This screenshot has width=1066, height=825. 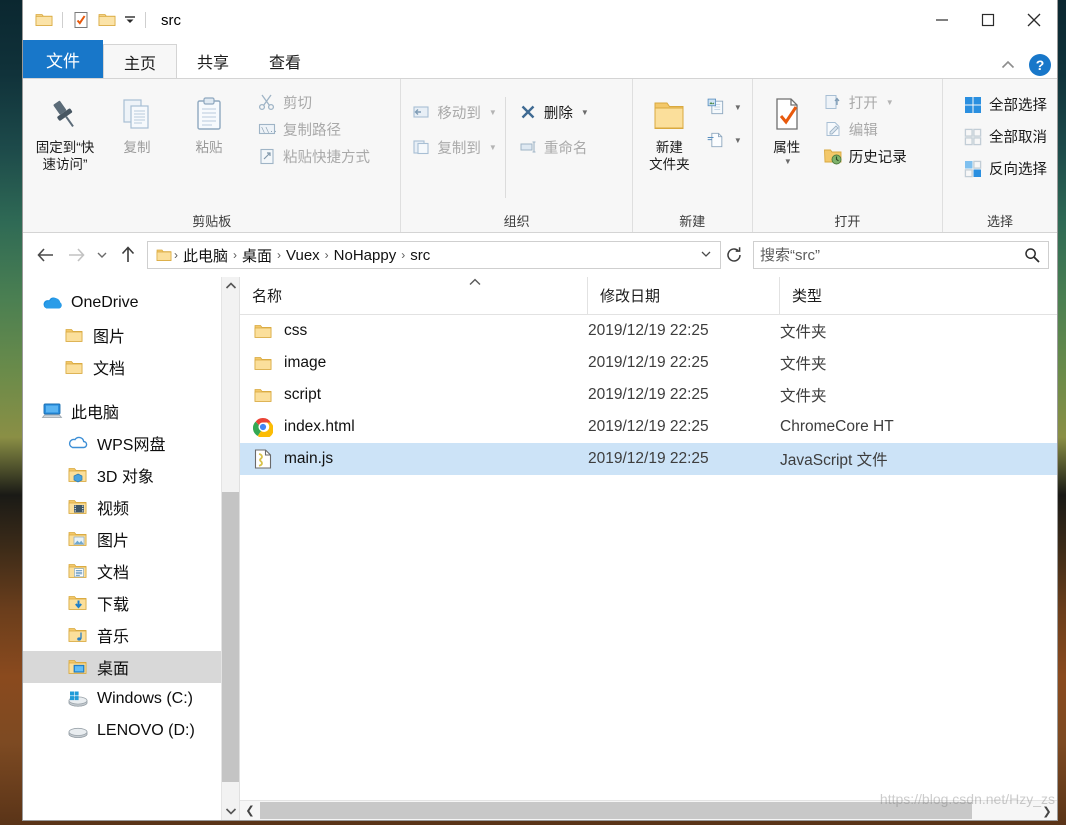 I want to click on nav-item-onedrive-documents: 文档, so click(x=131, y=367).